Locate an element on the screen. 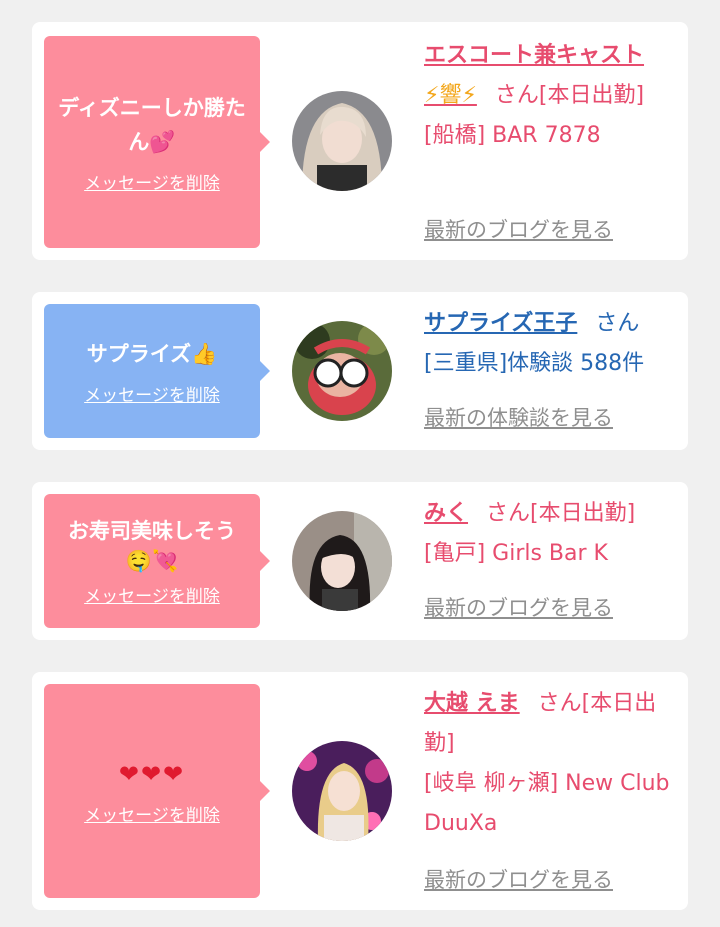 The height and width of the screenshot is (927, 720). shop-info: [船橋] BAR 7878 is located at coordinates (512, 135).